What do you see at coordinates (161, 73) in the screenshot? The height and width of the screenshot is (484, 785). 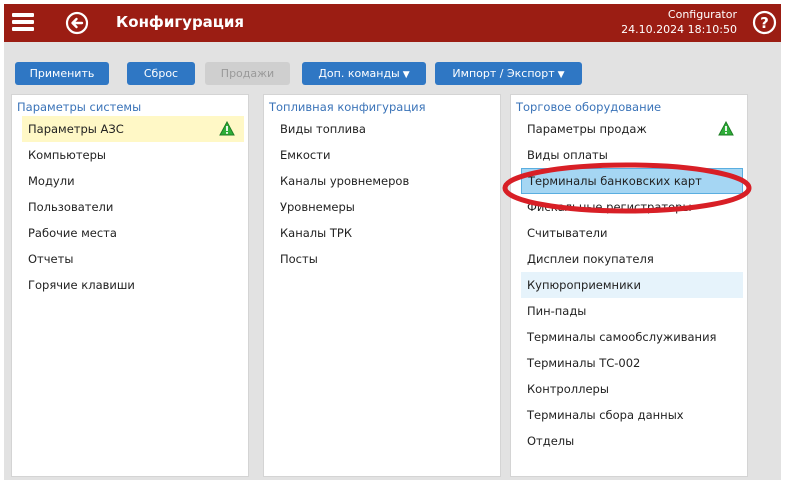 I see `reset-button: Сброс` at bounding box center [161, 73].